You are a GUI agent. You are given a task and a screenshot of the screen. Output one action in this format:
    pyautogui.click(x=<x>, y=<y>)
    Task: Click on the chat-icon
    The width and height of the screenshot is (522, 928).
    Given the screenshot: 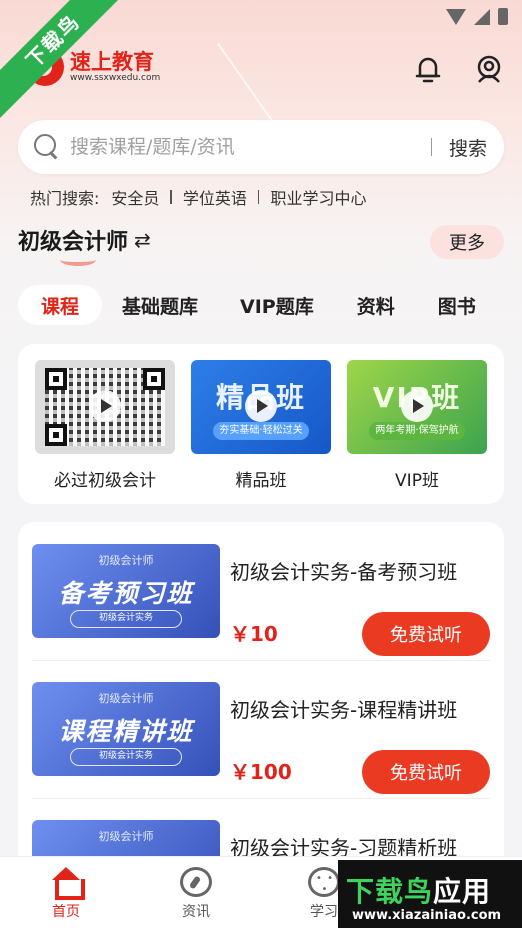 What is the action you would take?
    pyautogui.click(x=324, y=882)
    